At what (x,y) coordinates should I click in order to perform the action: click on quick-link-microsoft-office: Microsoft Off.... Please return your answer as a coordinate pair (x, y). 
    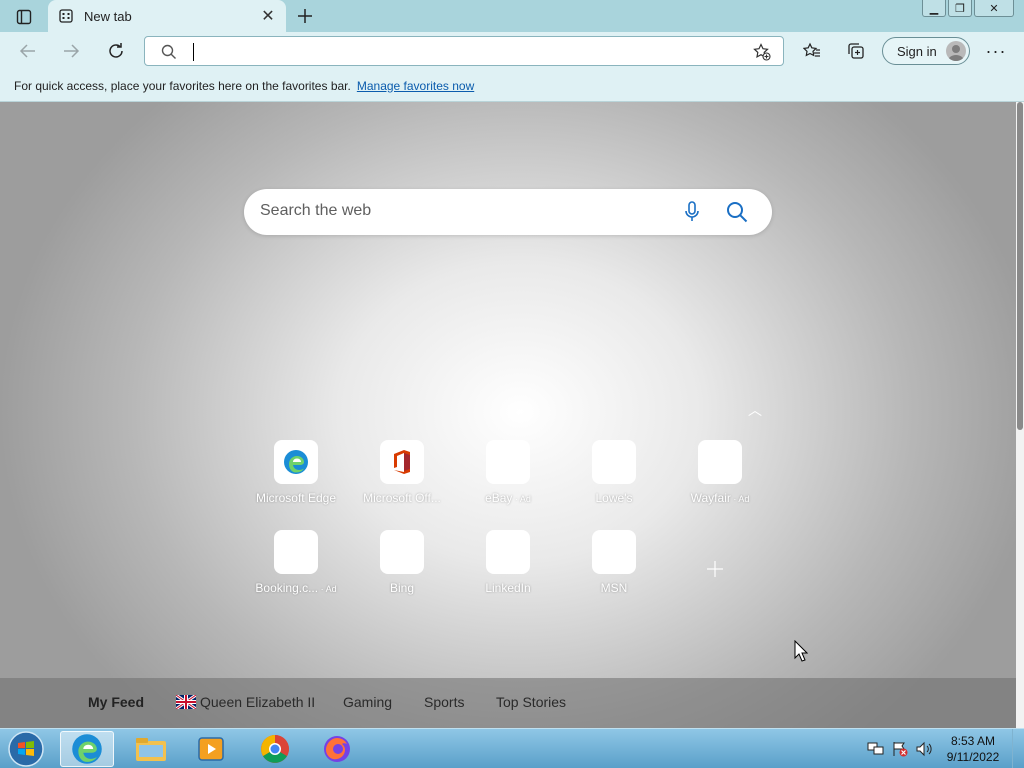
    Looking at the image, I should click on (402, 472).